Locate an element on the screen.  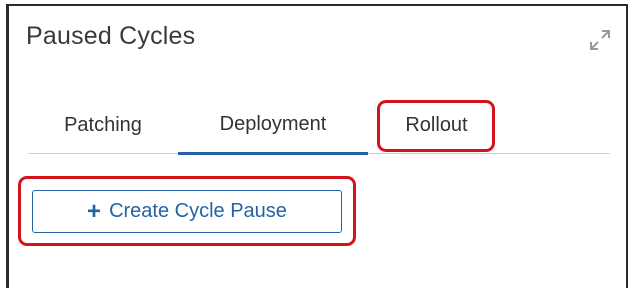
tab-rollout: Rollout is located at coordinates (436, 125).